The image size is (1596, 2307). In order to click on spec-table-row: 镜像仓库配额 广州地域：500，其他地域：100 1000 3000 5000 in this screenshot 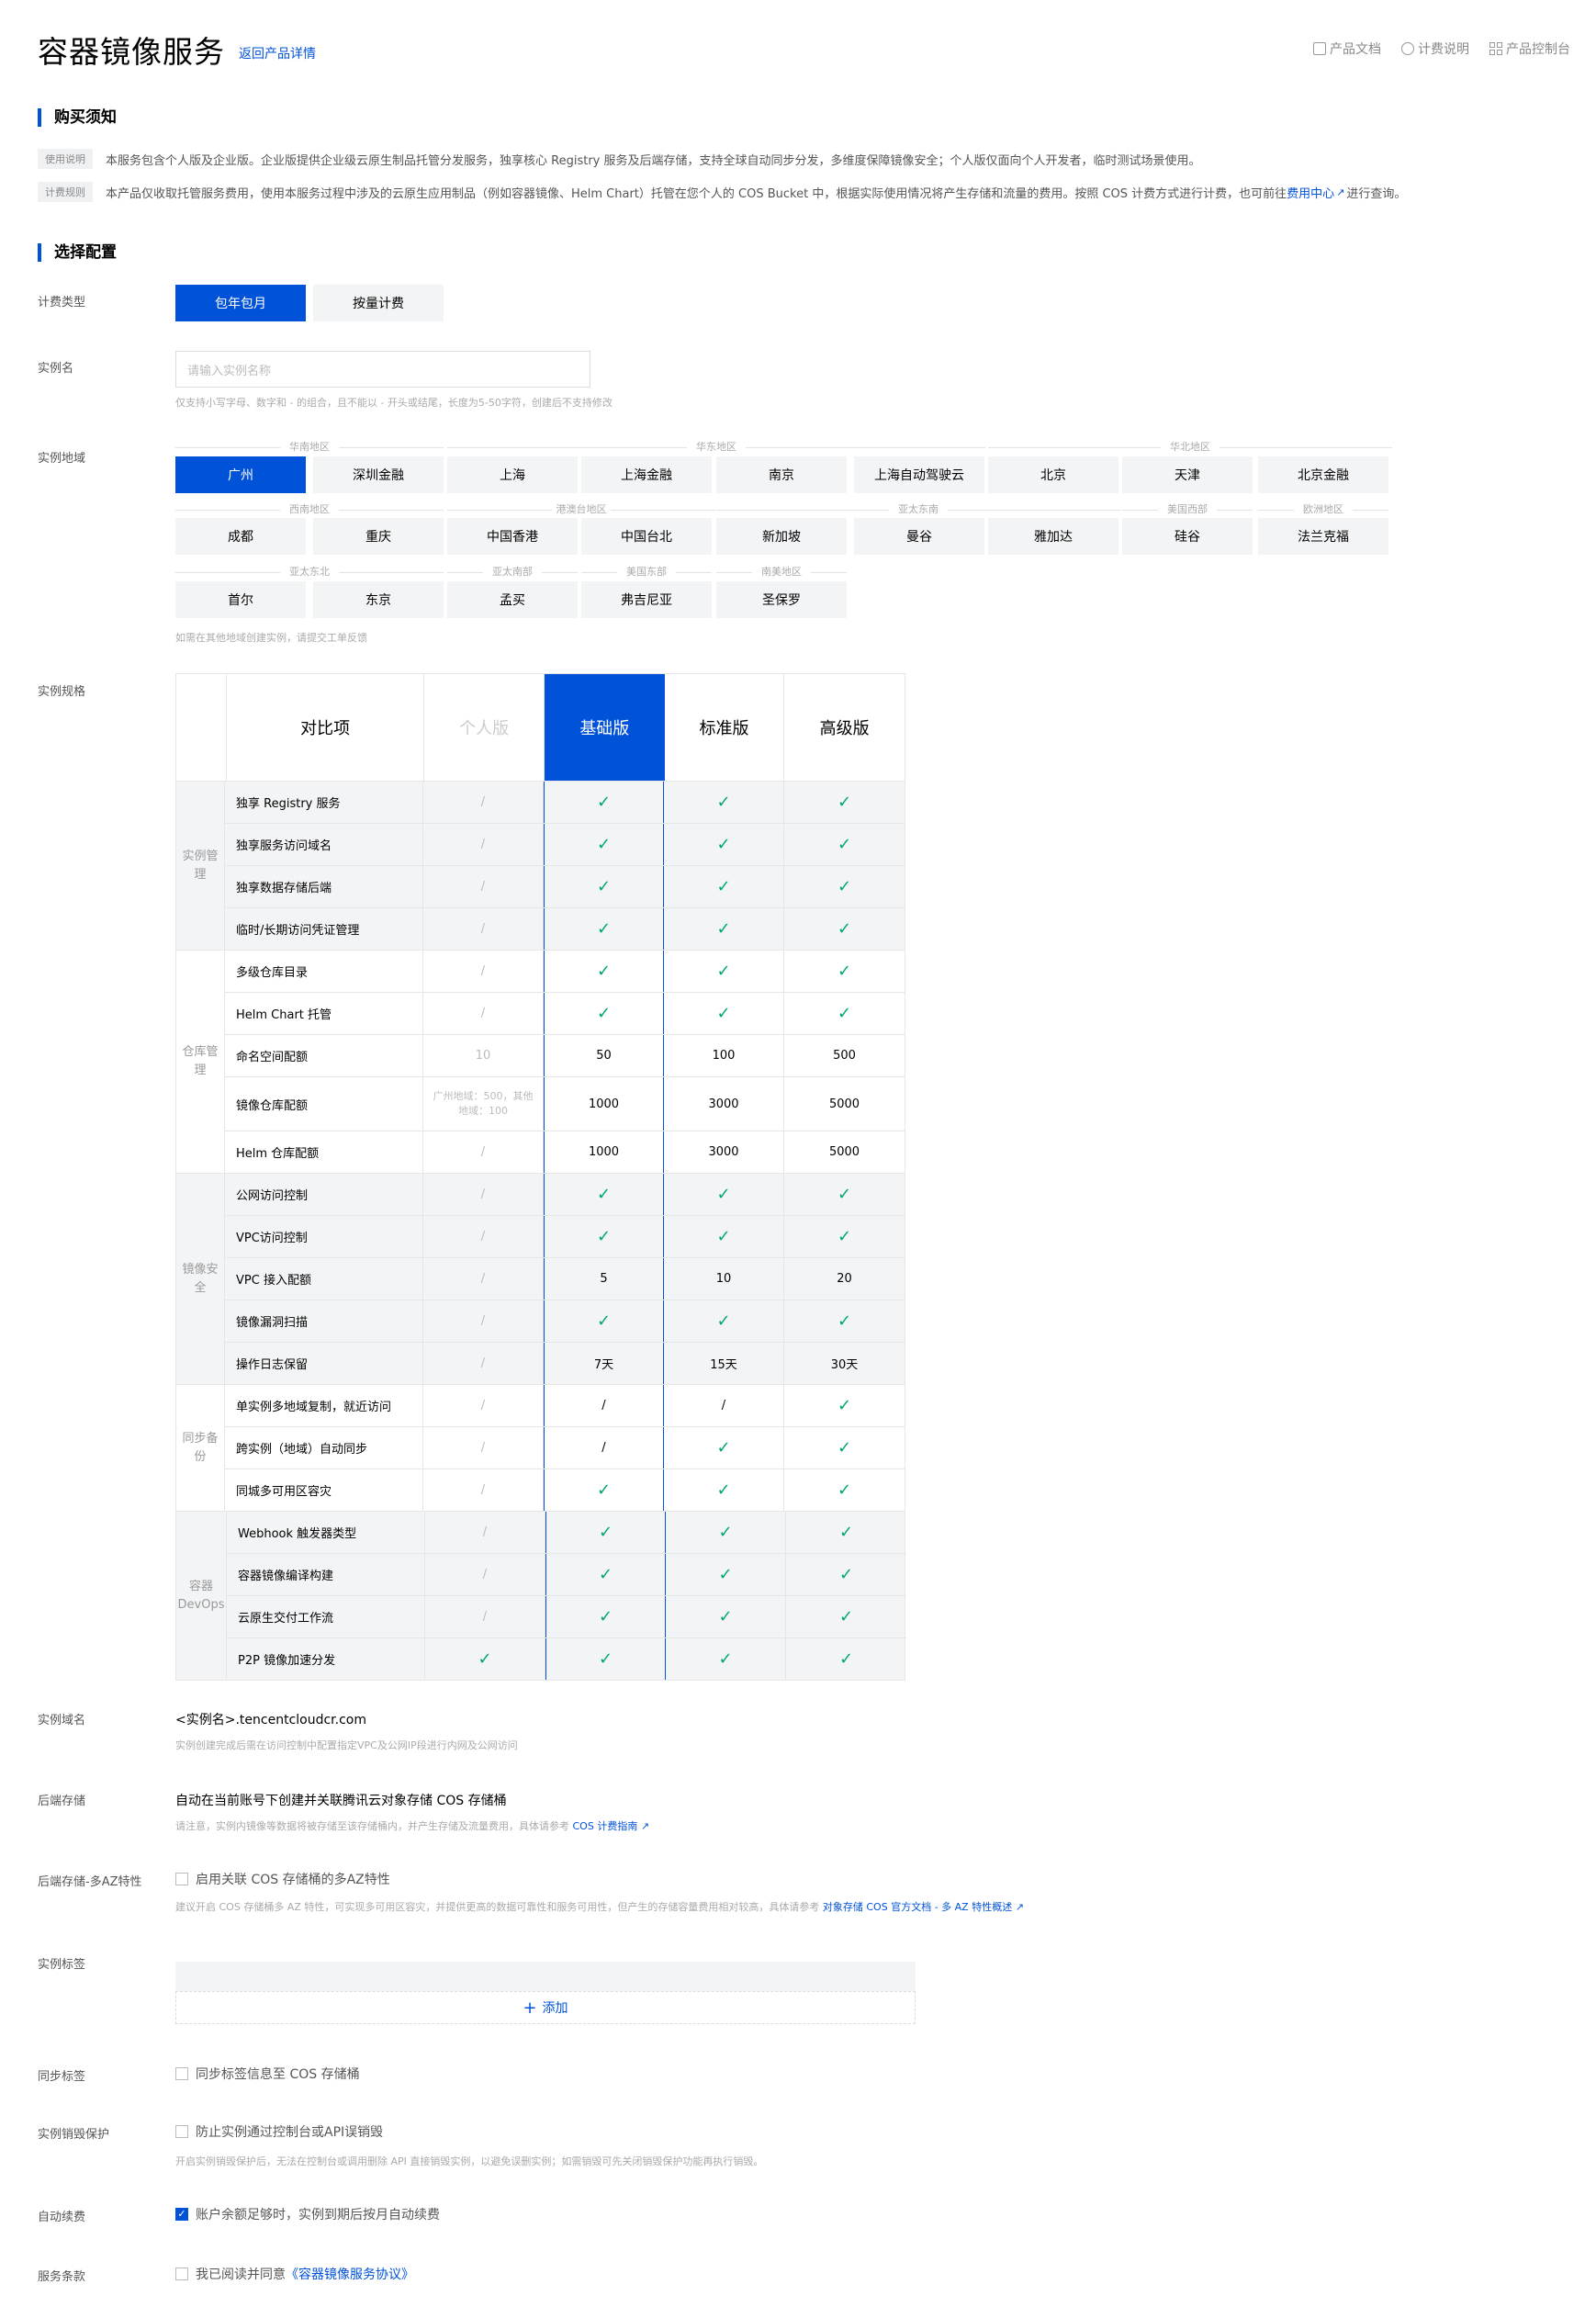, I will do `click(565, 1104)`.